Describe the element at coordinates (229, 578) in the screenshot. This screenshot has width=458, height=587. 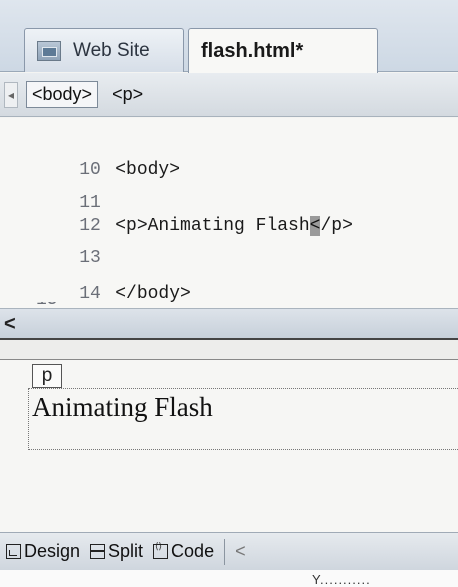
I see `page-footer-strip` at that location.